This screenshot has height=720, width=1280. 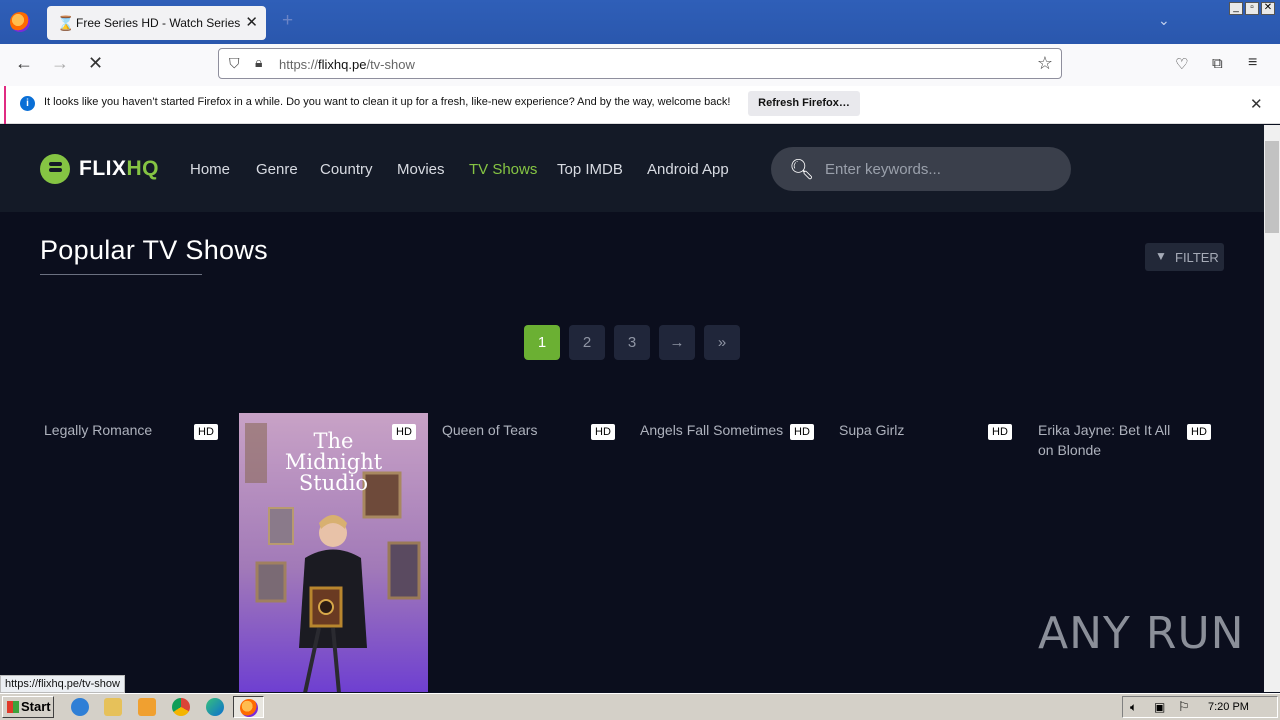 What do you see at coordinates (147, 707) in the screenshot?
I see `media-player-icon` at bounding box center [147, 707].